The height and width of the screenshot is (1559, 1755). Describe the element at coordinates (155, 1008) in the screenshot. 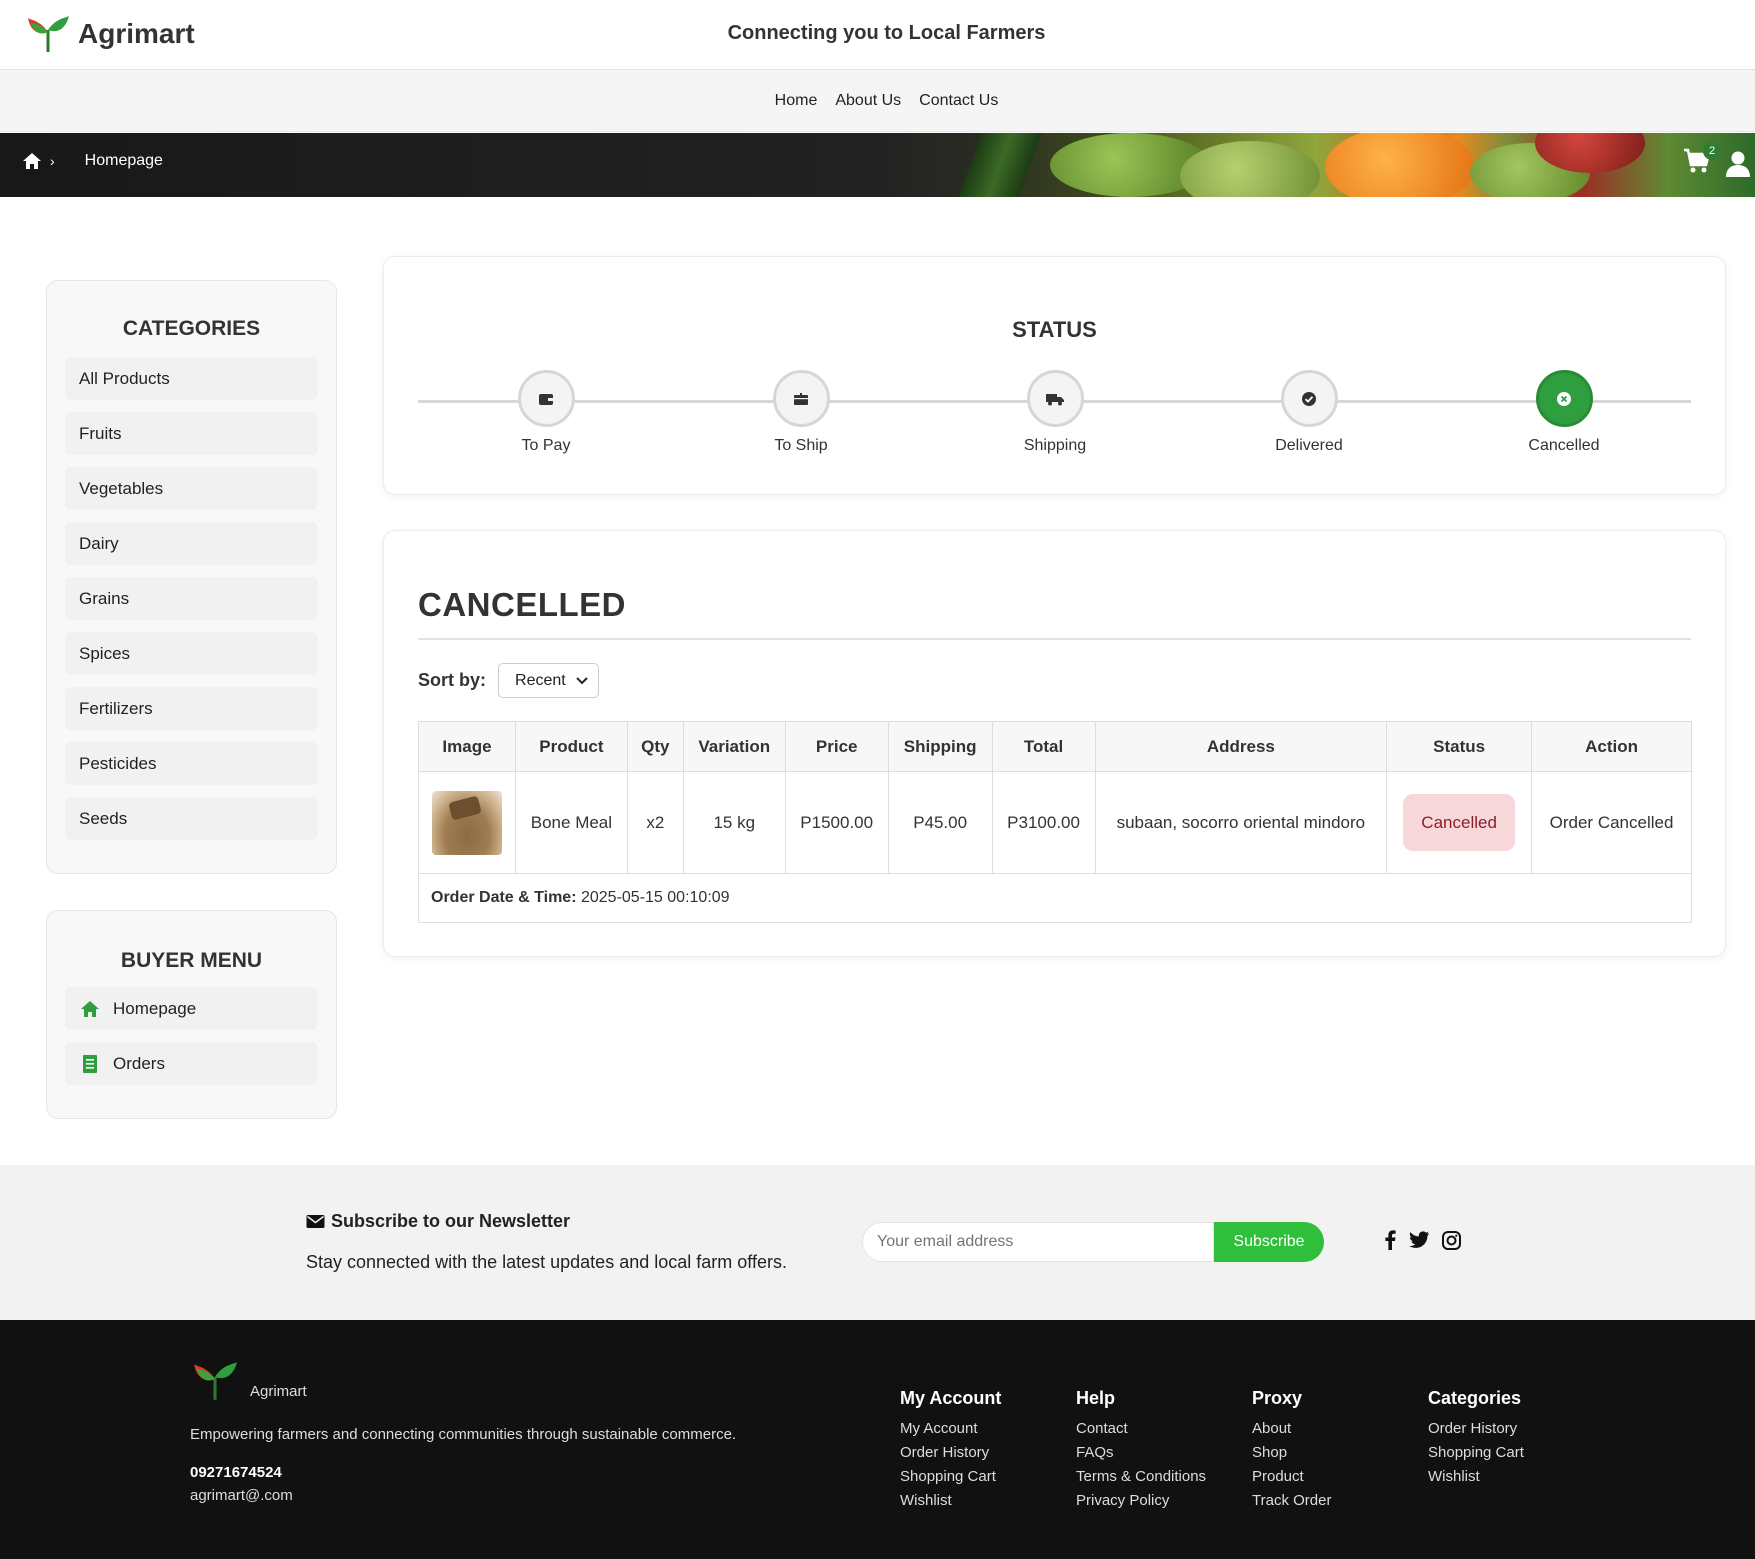

I see `buyer-menu-homepage-label: Homepage` at that location.